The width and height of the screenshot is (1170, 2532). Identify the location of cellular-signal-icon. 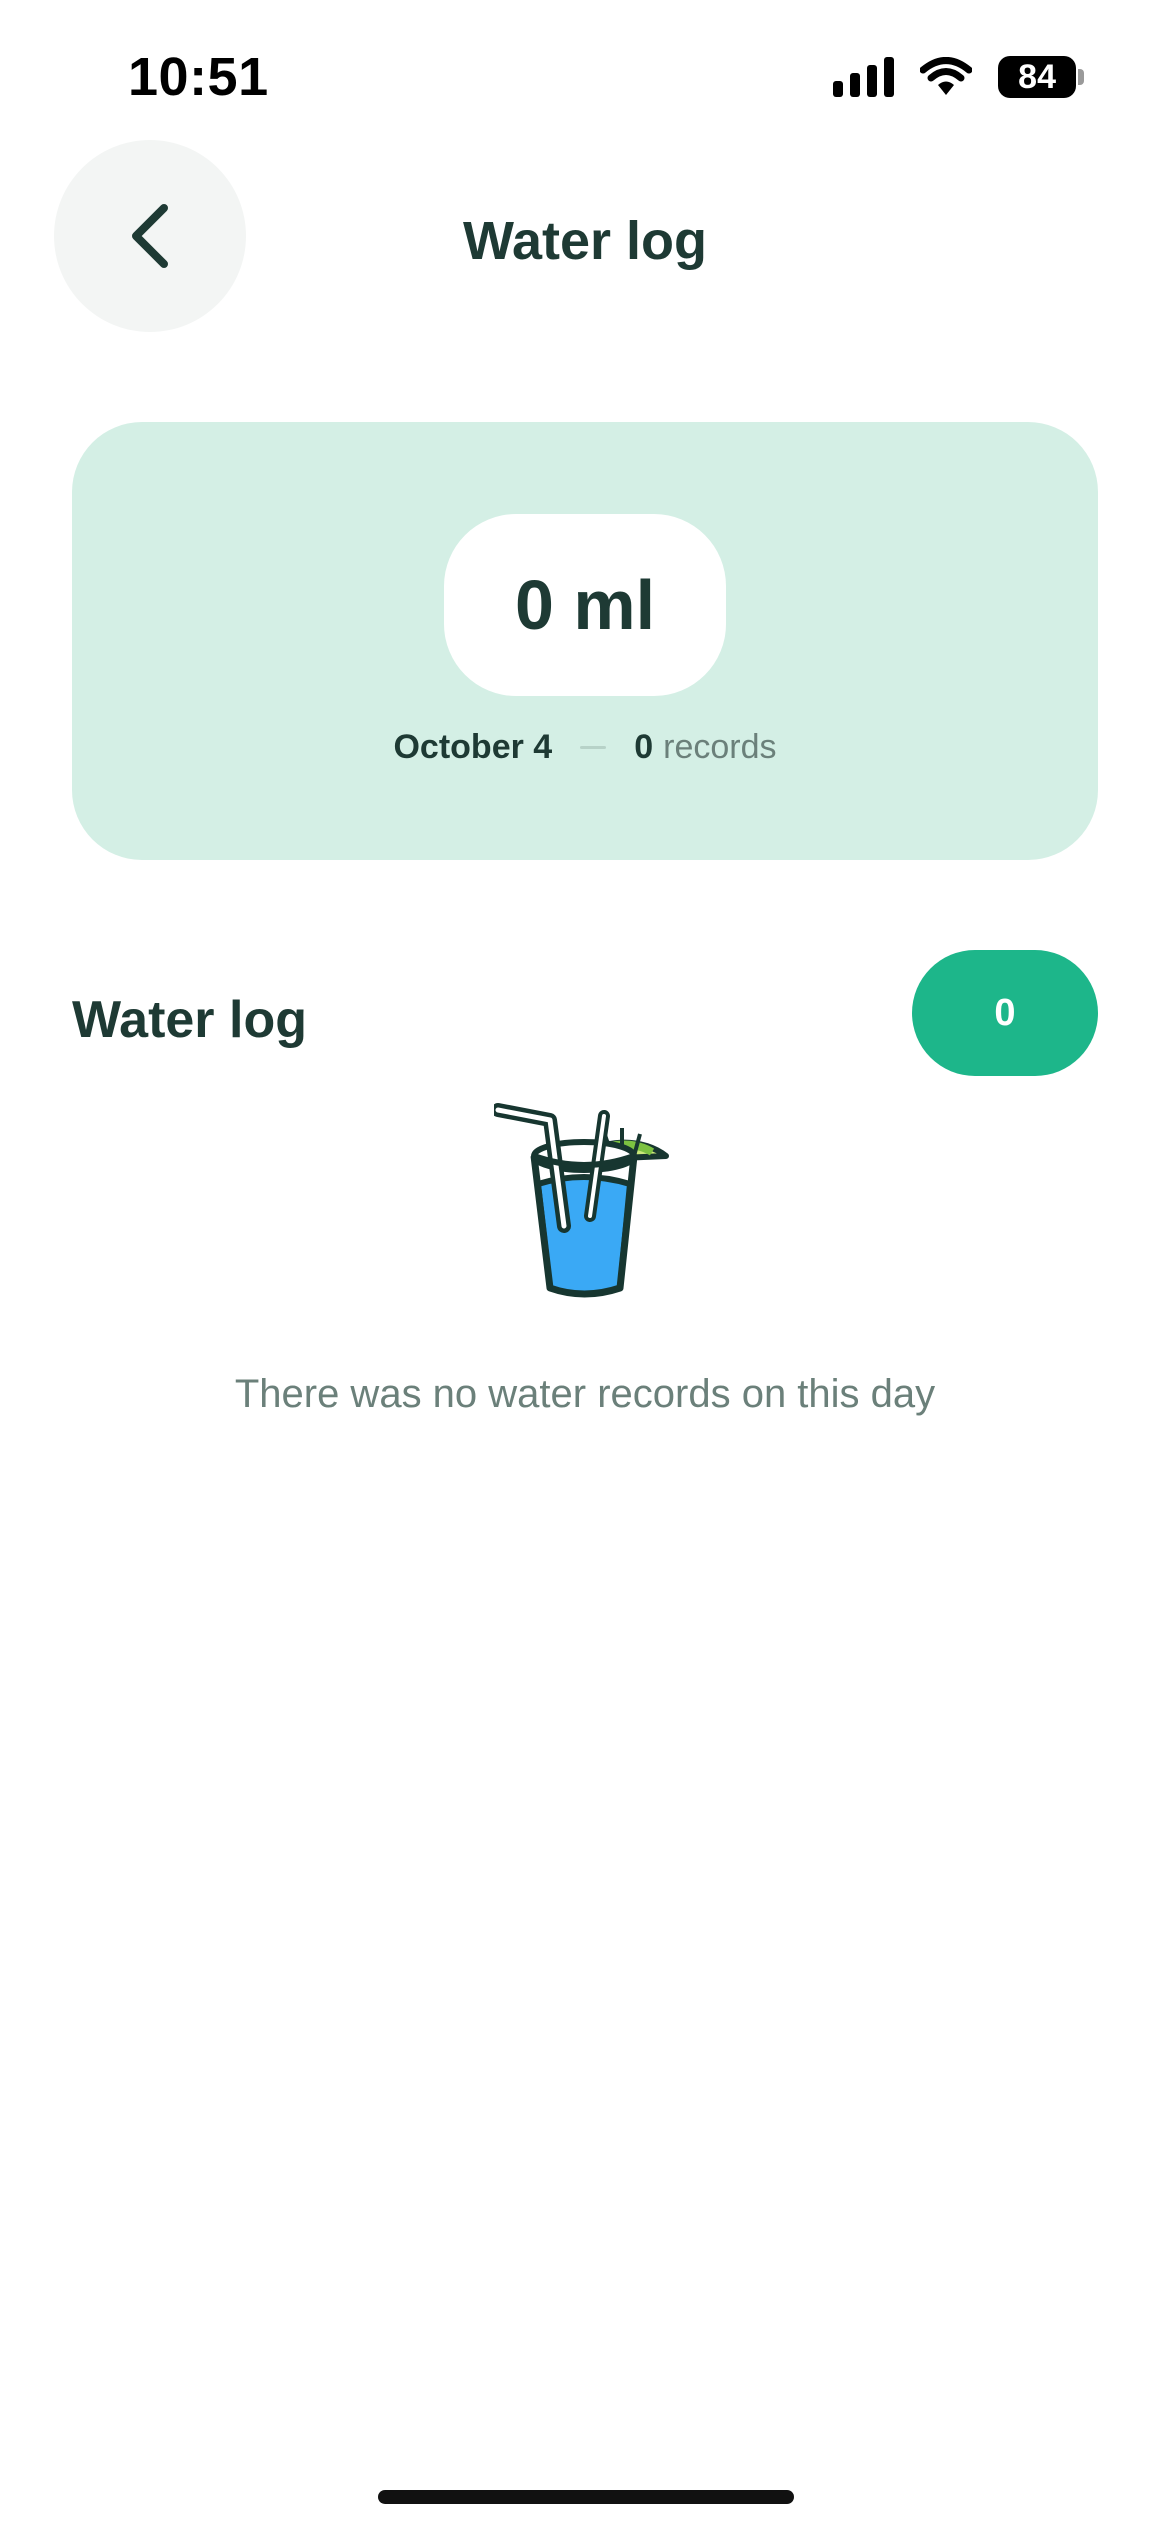
(863, 77).